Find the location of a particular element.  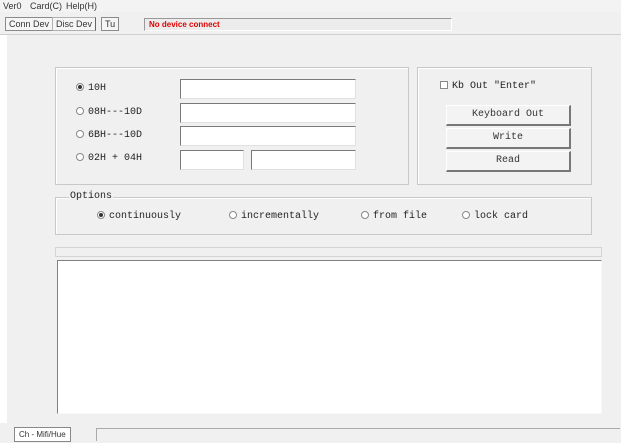

kb-out-enter-checkbox: Kb Out "Enter" is located at coordinates (488, 87).